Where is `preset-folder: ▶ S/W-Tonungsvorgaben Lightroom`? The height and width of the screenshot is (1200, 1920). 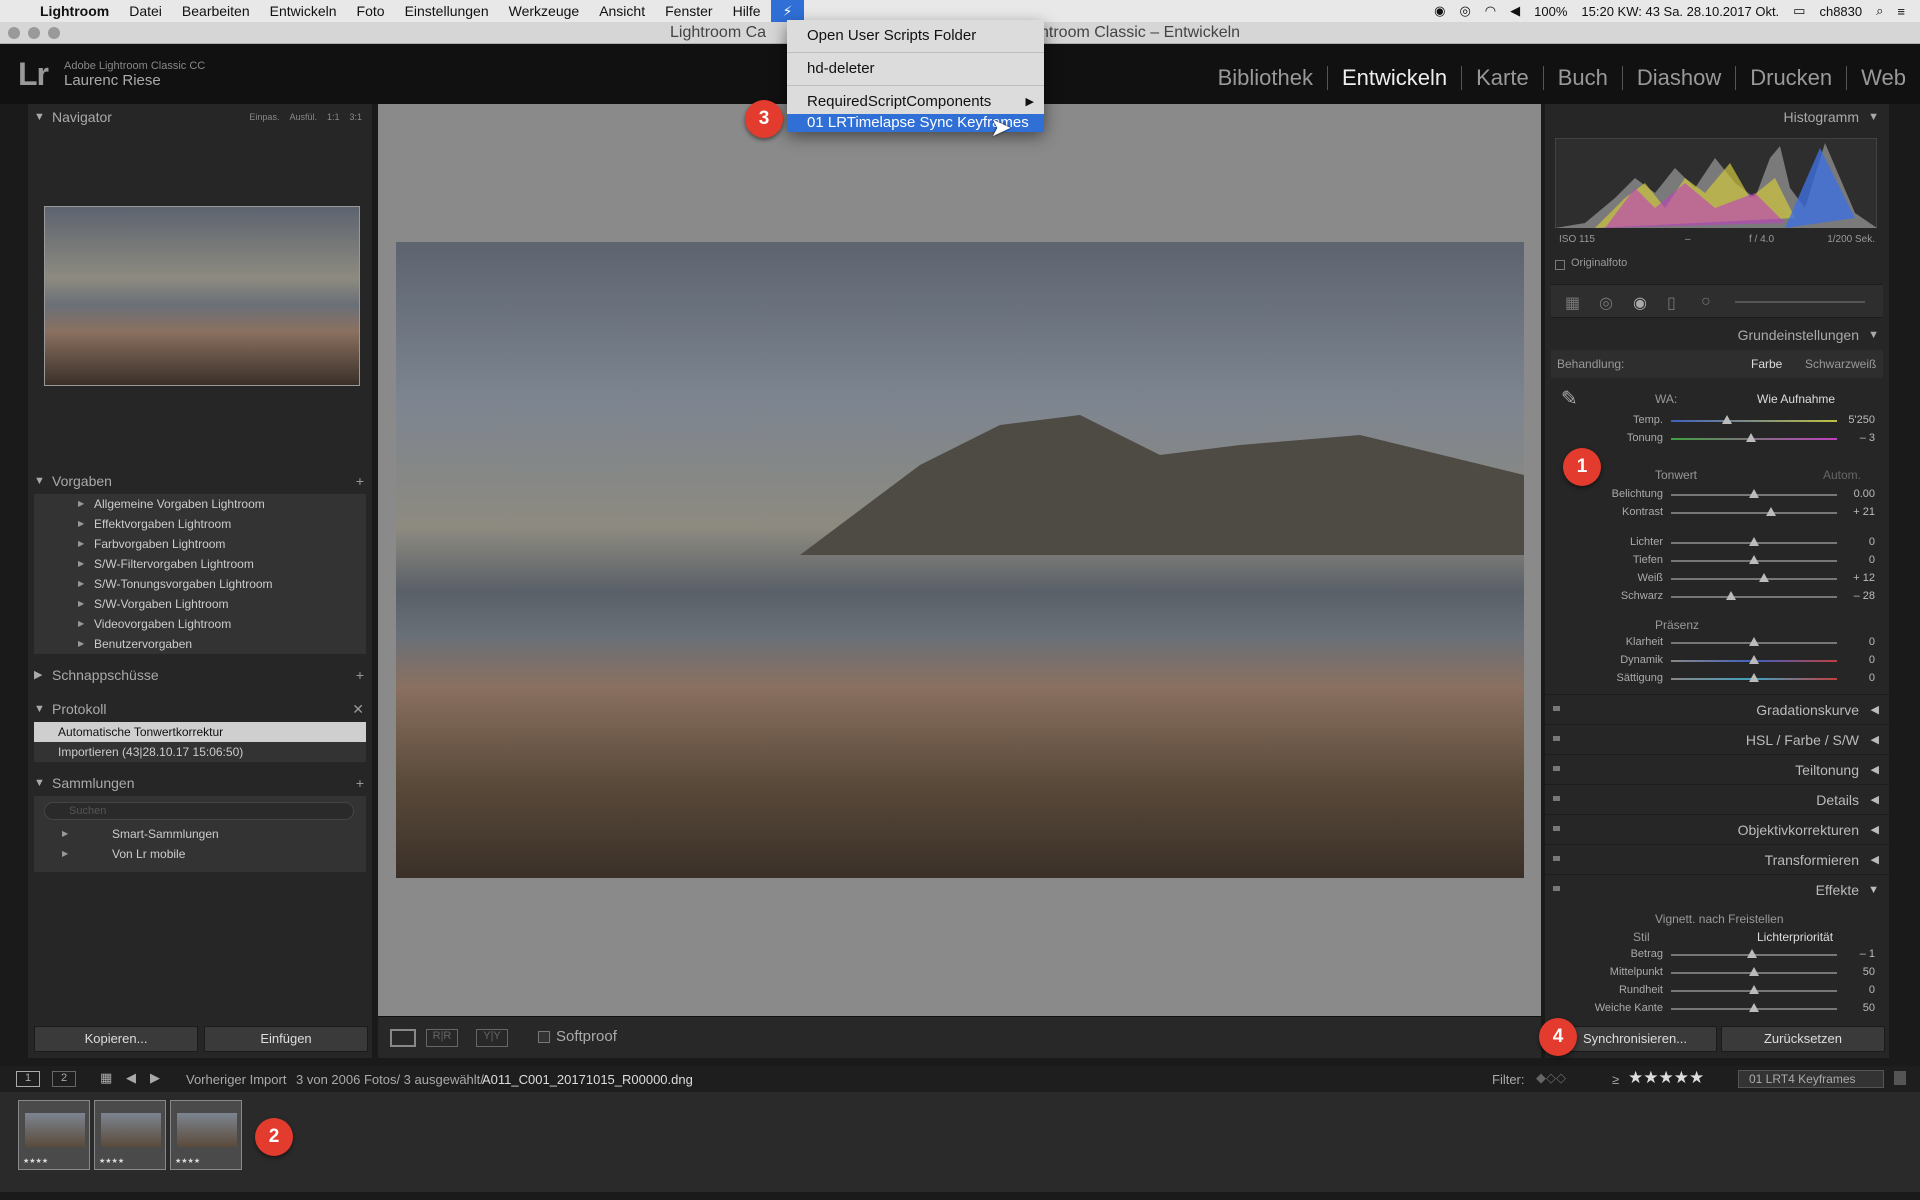 preset-folder: ▶ S/W-Tonungsvorgaben Lightroom is located at coordinates (200, 584).